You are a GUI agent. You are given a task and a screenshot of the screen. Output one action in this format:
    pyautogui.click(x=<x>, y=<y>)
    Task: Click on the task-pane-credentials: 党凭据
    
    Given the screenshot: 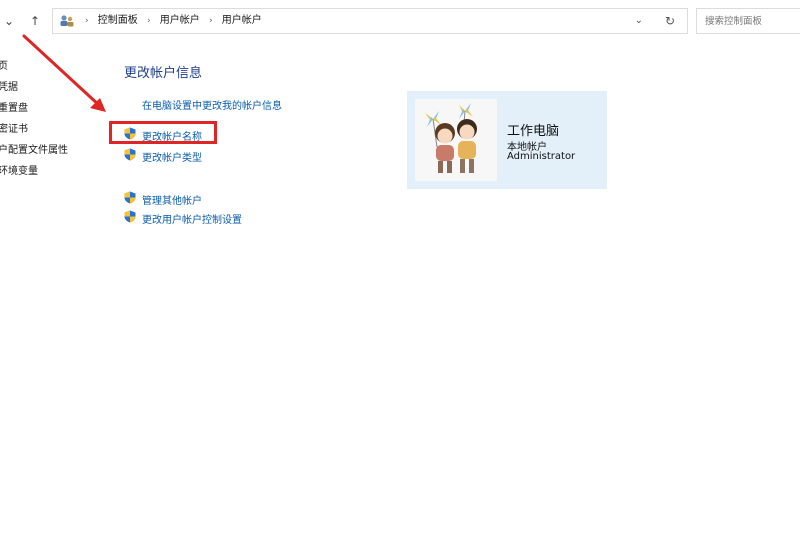 What is the action you would take?
    pyautogui.click(x=49, y=87)
    